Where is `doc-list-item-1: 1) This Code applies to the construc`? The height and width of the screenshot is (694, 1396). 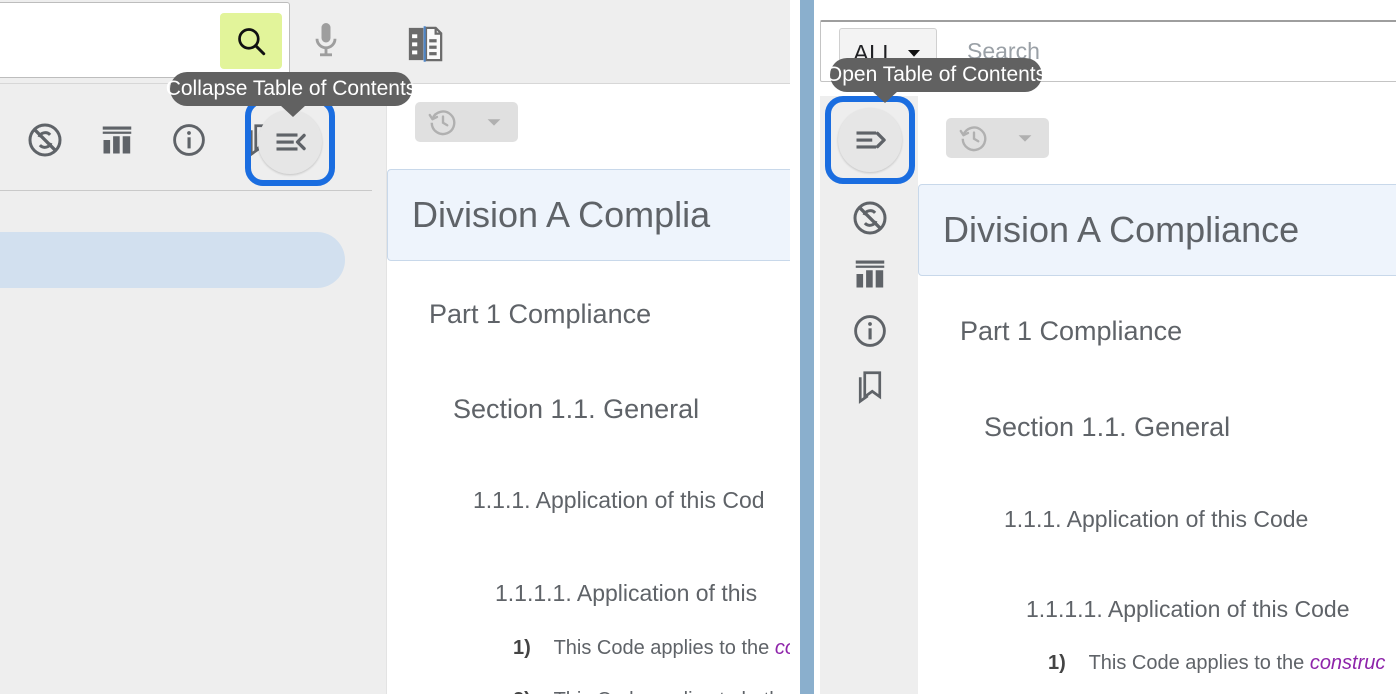
doc-list-item-1: 1) This Code applies to the construc is located at coordinates (1216, 663).